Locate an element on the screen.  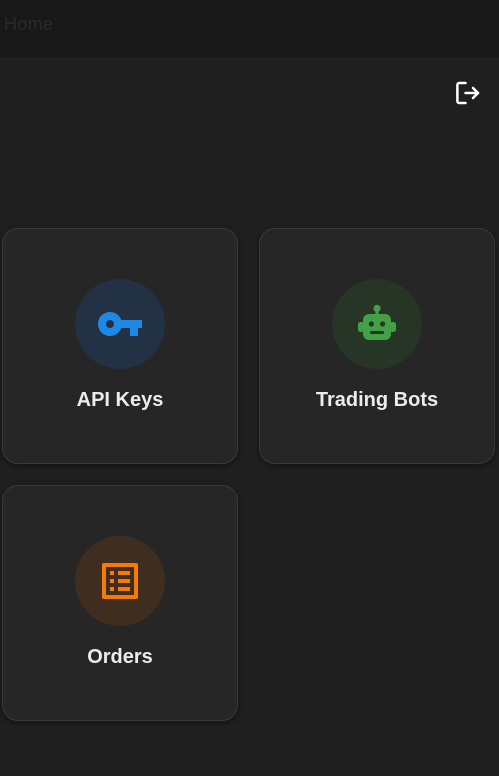
trading-bots-icon-circle is located at coordinates (377, 324).